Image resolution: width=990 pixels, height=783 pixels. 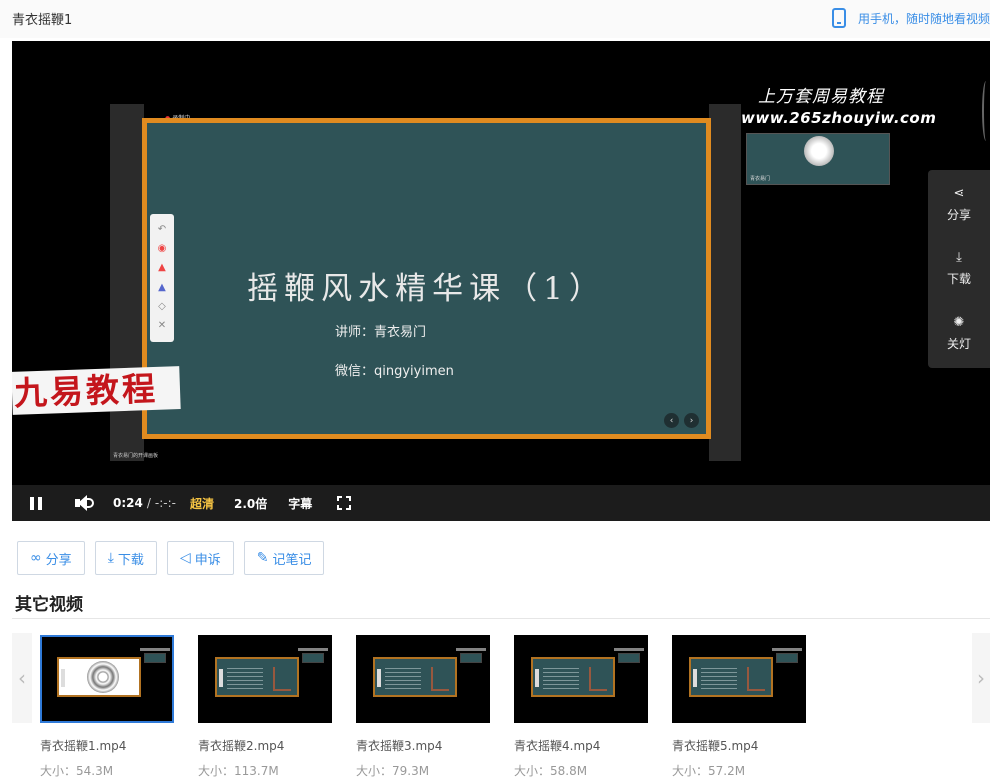 I want to click on video-size: 大小：58.8M, so click(x=551, y=771).